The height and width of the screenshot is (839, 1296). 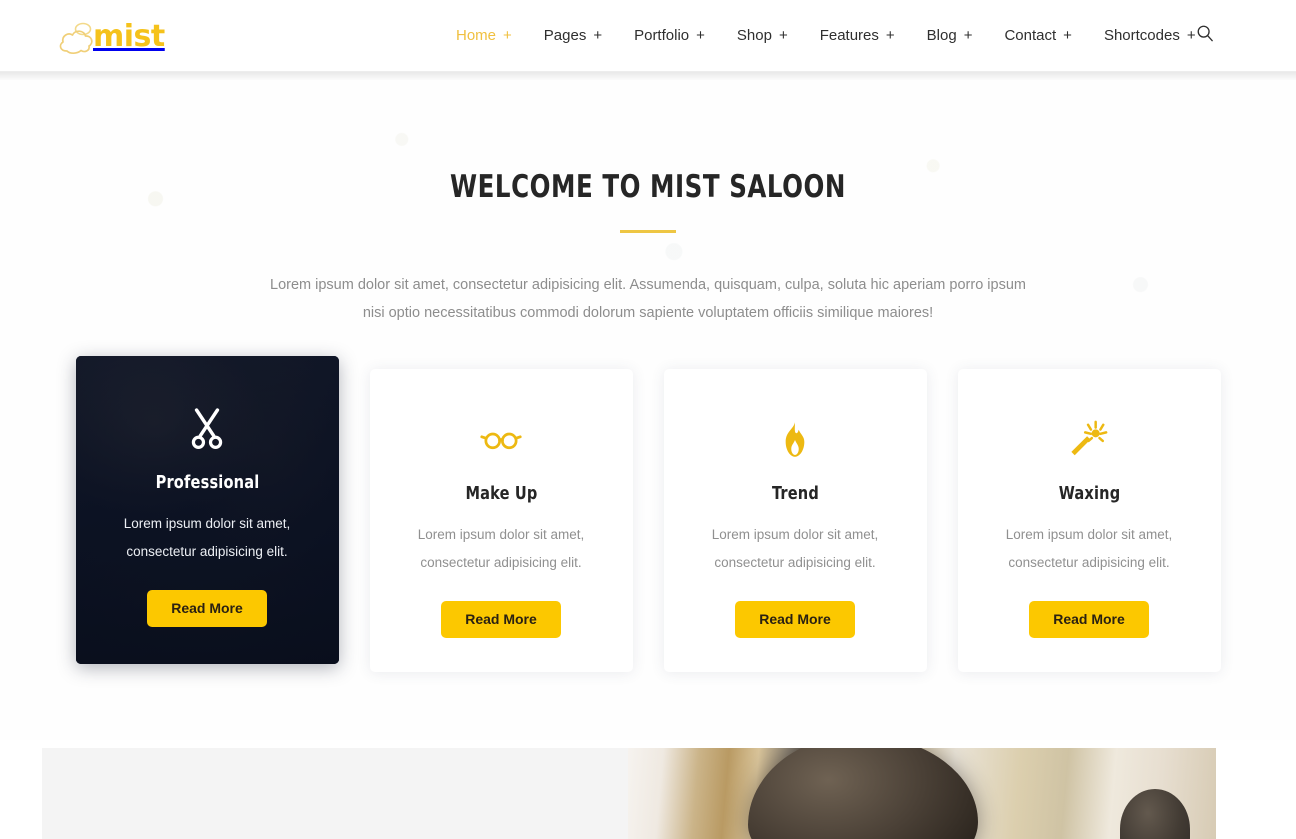 What do you see at coordinates (648, 75) in the screenshot?
I see `header-divider` at bounding box center [648, 75].